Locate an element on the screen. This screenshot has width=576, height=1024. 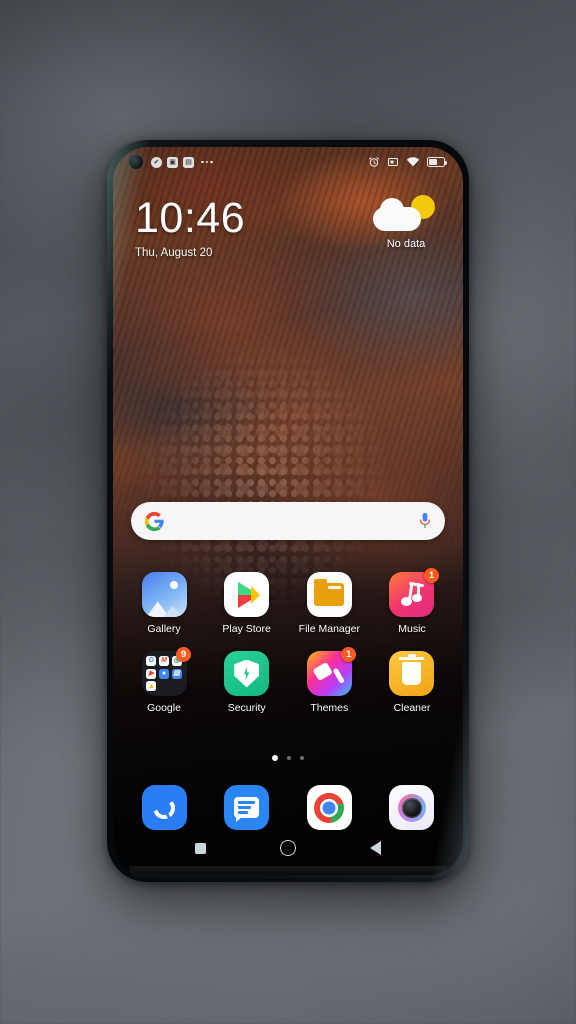
google-search-bar is located at coordinates (288, 521).